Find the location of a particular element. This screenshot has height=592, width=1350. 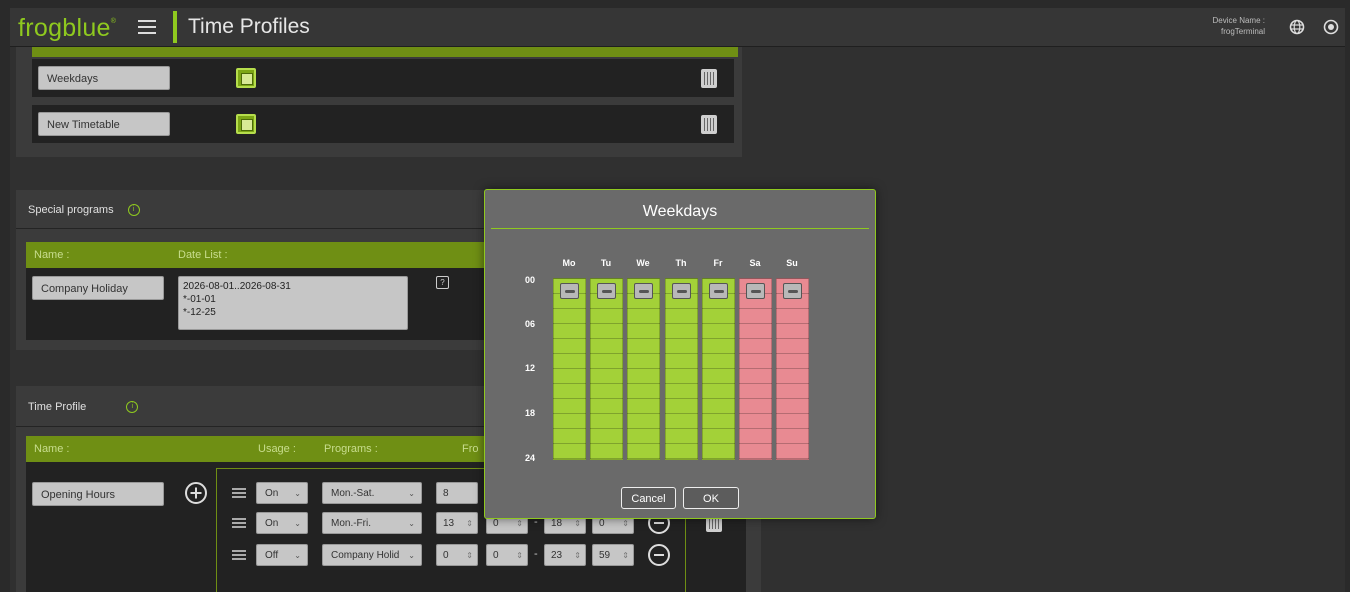

hour-label: 18 is located at coordinates (530, 413).